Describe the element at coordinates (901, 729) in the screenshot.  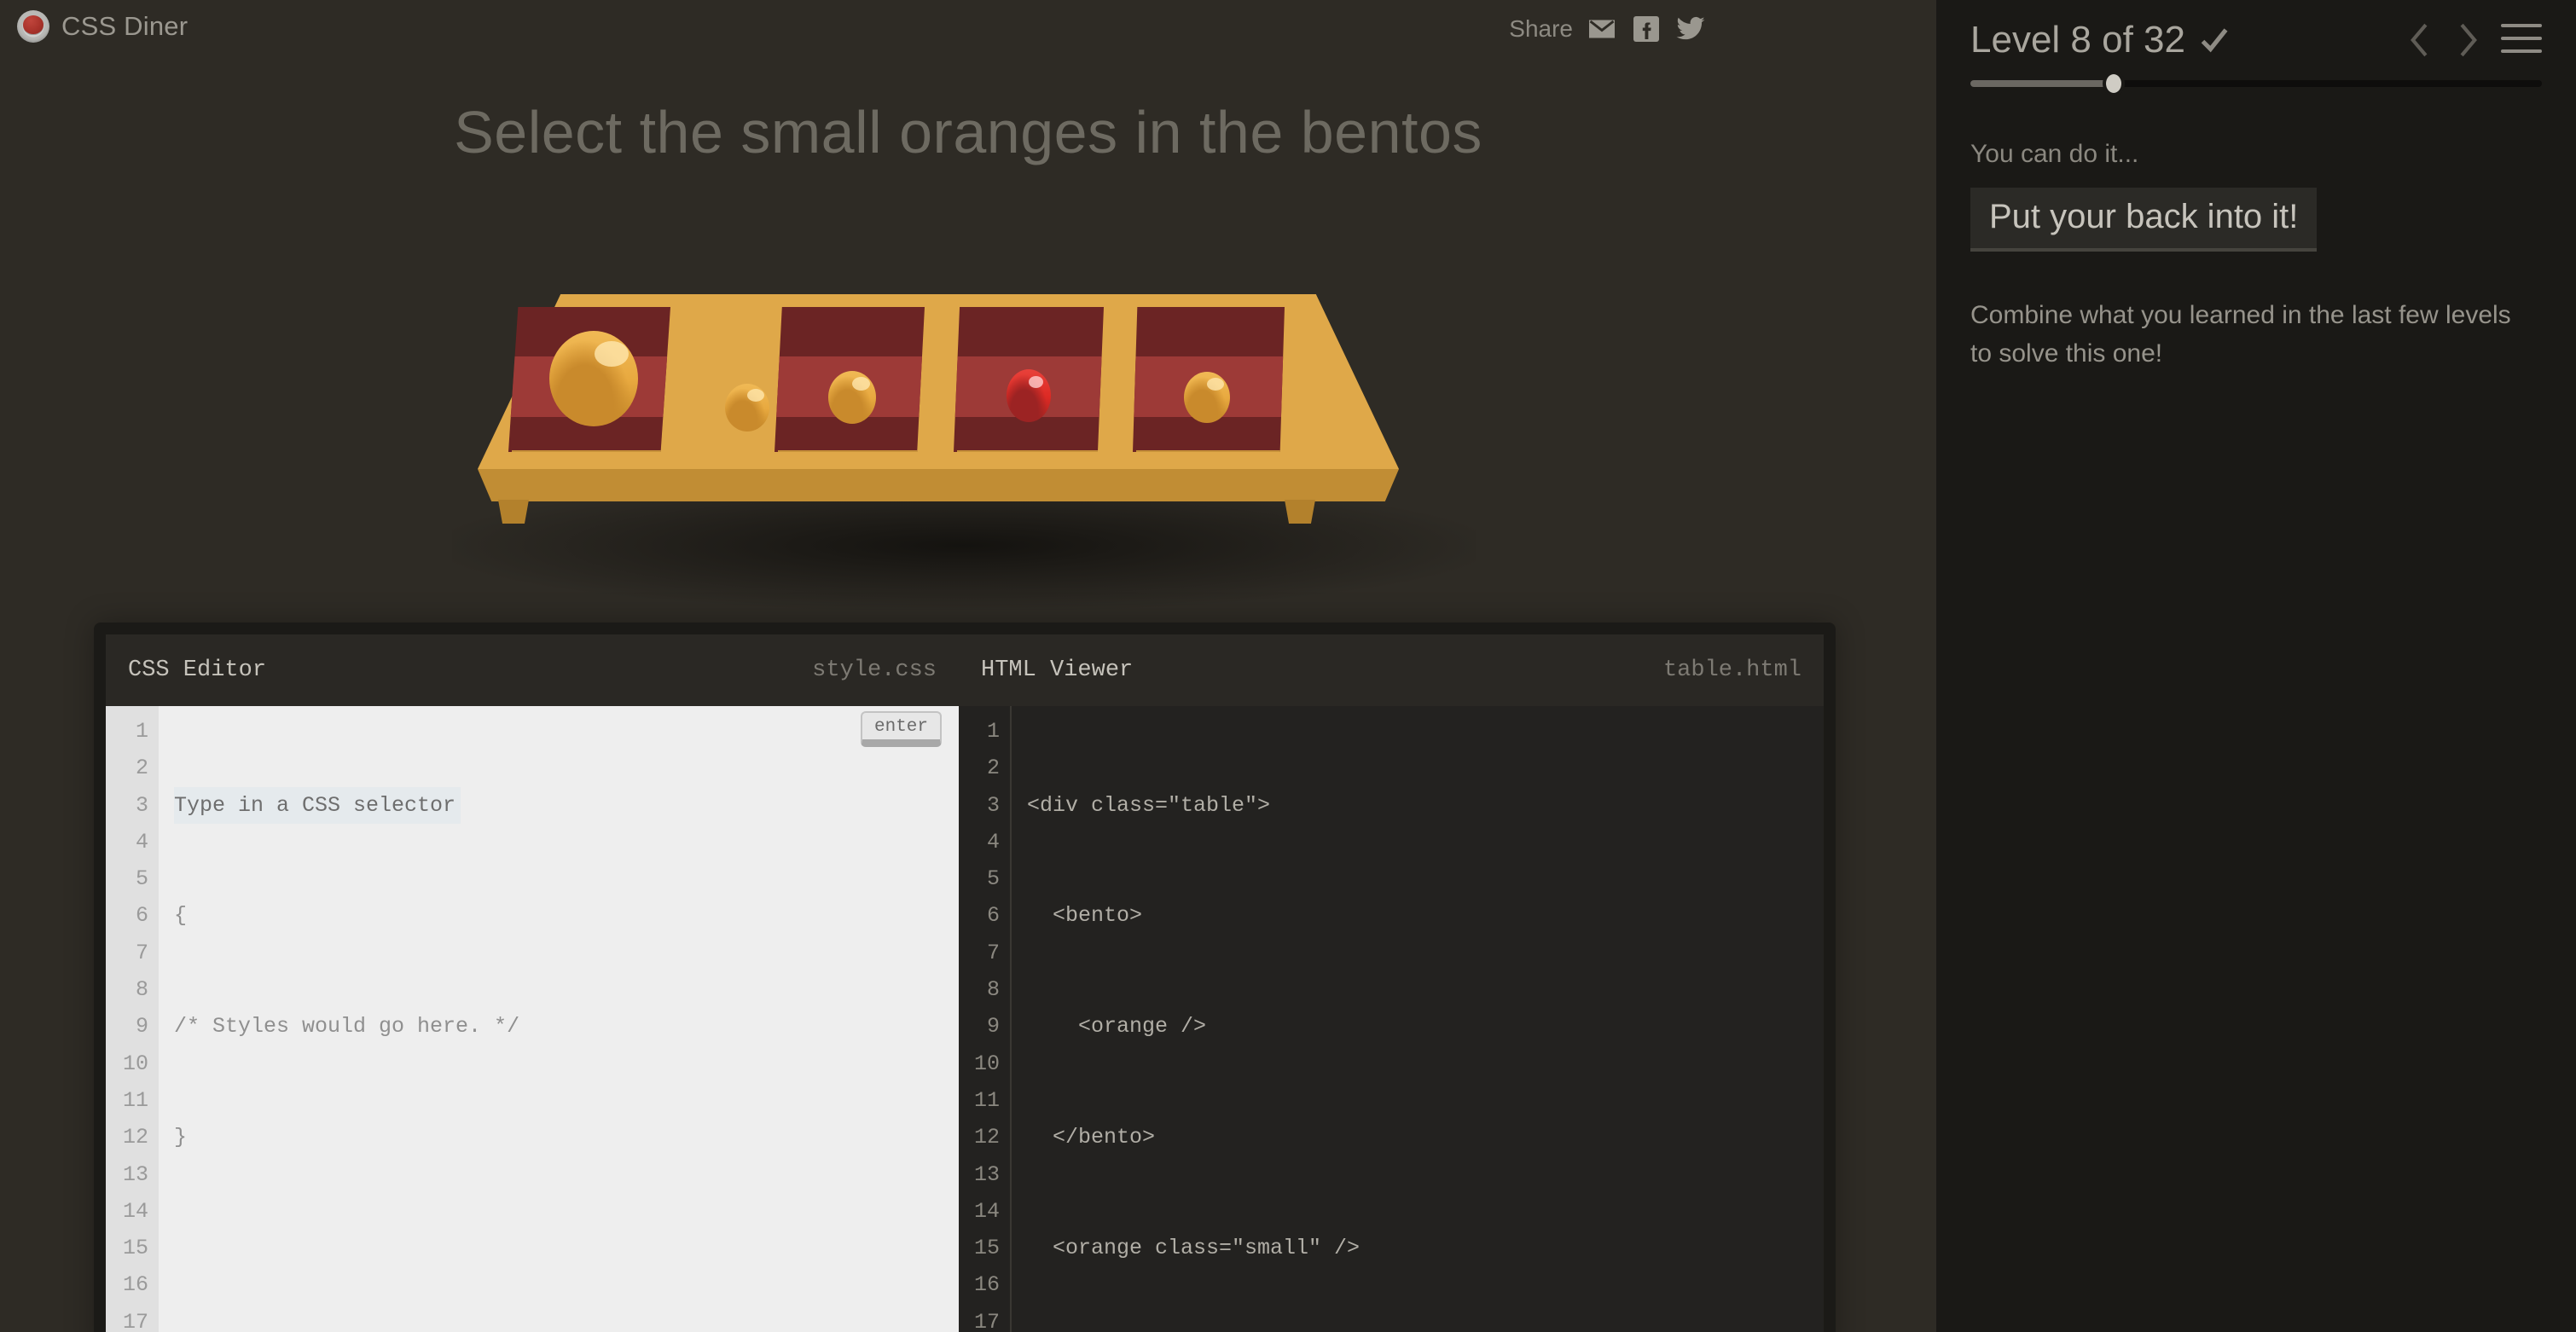
I see `enter-button: enter` at that location.